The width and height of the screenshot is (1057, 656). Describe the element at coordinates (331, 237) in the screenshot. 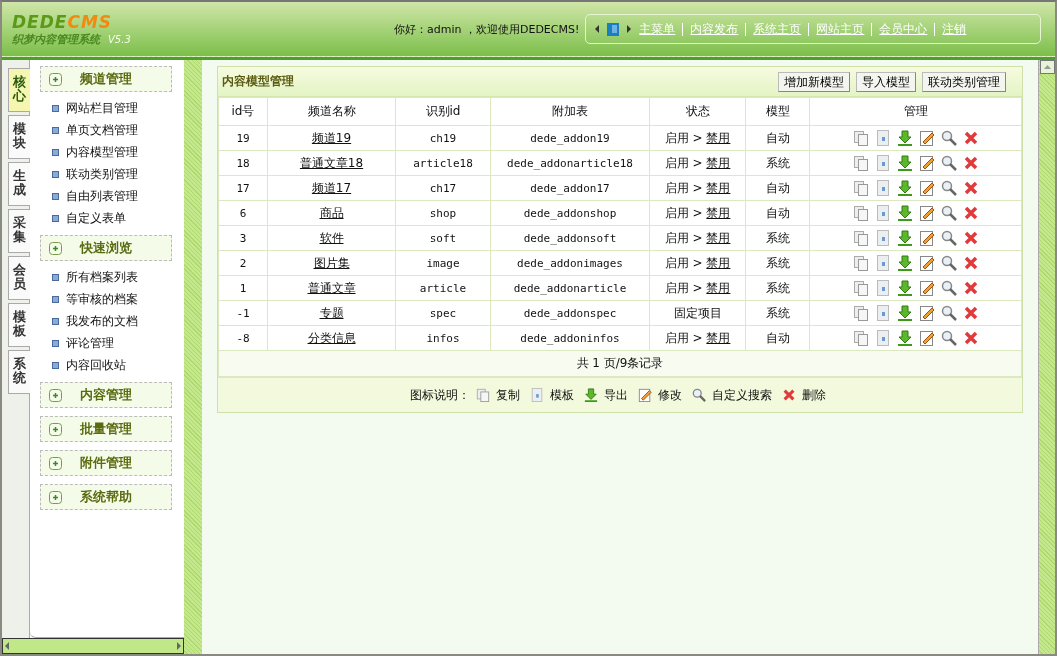

I see `channel-link: 软件` at that location.